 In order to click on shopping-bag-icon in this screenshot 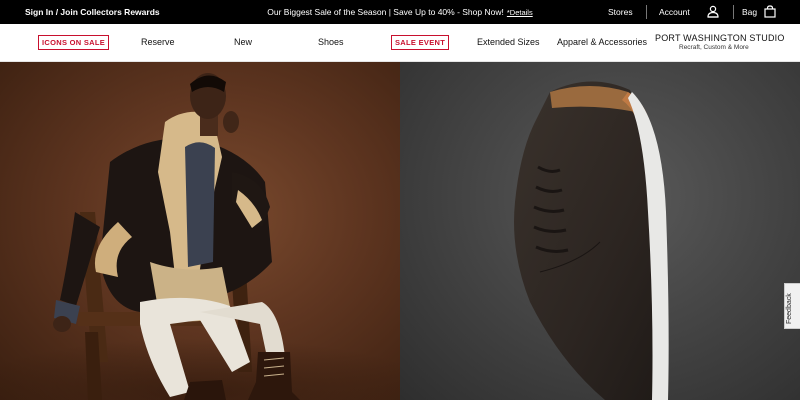, I will do `click(770, 11)`.